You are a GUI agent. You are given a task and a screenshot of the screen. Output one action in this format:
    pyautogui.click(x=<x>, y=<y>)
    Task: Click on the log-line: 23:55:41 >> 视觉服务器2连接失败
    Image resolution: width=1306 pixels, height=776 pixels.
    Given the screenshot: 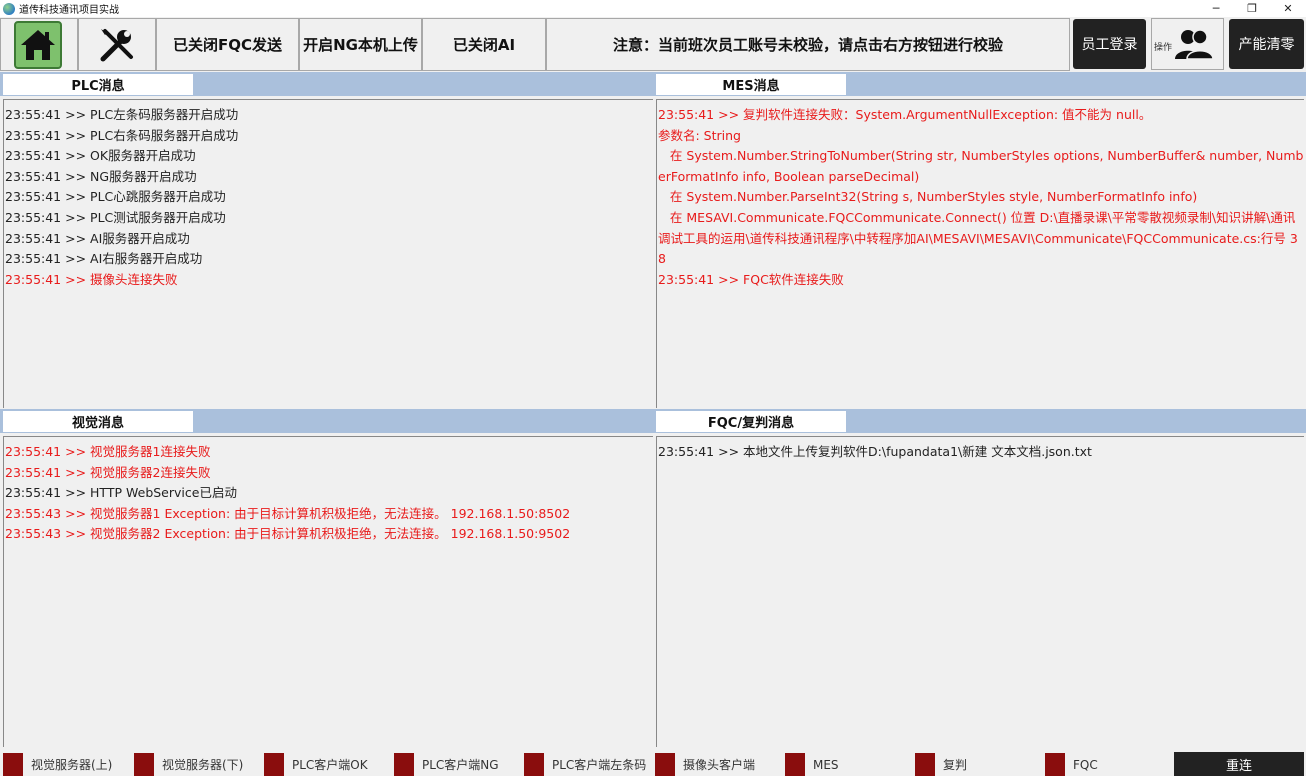 What is the action you would take?
    pyautogui.click(x=108, y=472)
    